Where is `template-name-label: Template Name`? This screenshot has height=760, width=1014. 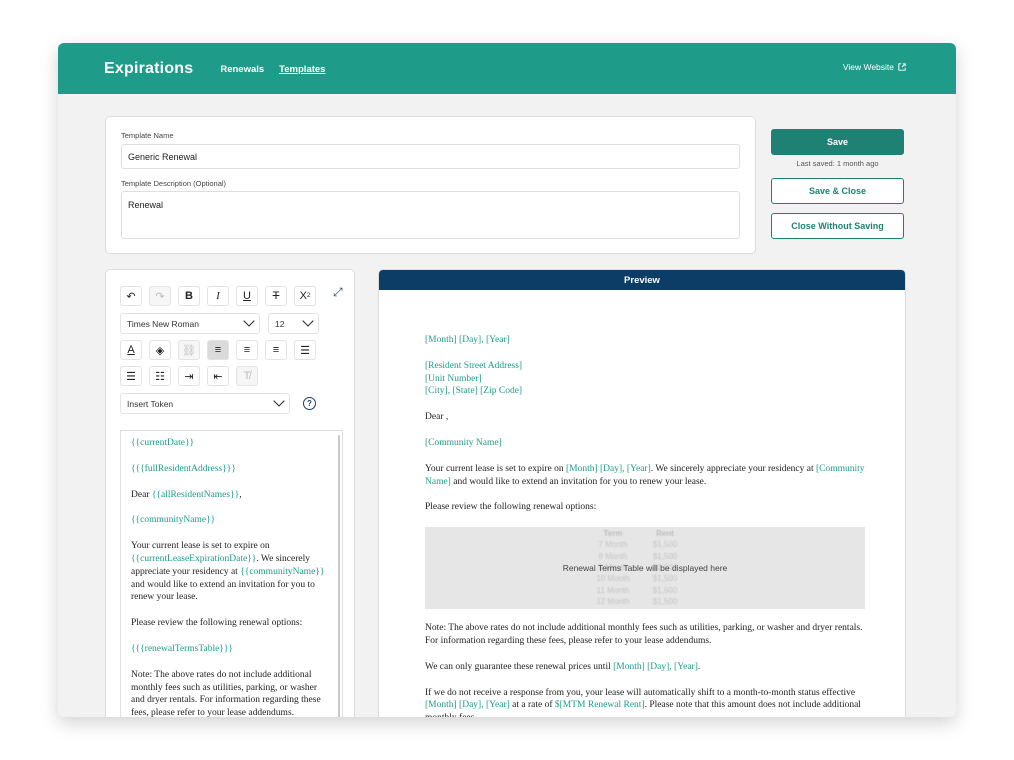
template-name-label: Template Name is located at coordinates (147, 135).